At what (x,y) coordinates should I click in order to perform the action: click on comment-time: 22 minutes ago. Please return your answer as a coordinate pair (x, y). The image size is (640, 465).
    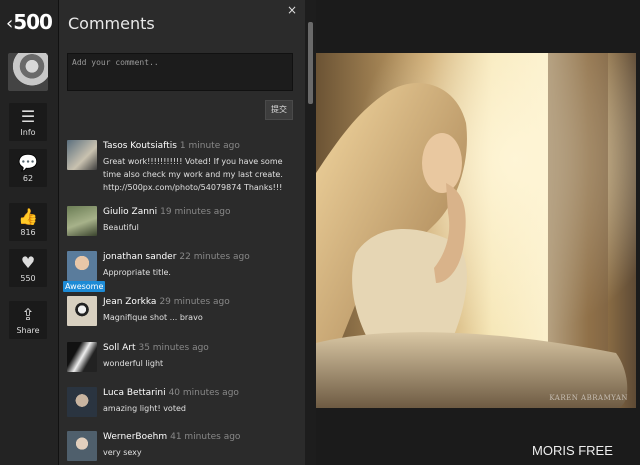
    Looking at the image, I should click on (214, 257).